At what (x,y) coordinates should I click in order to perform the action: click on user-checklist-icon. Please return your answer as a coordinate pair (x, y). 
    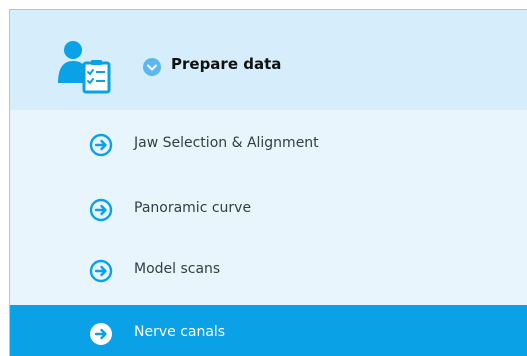
    Looking at the image, I should click on (84, 67).